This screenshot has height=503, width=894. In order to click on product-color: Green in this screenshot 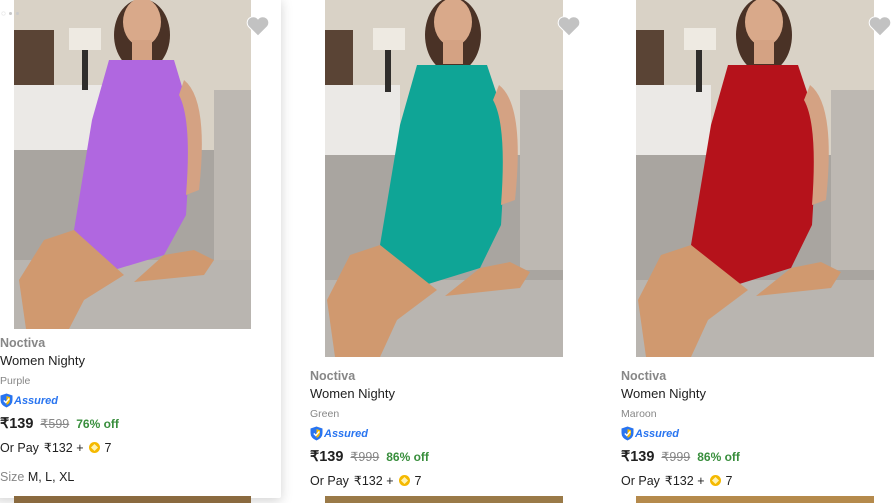, I will do `click(325, 414)`.